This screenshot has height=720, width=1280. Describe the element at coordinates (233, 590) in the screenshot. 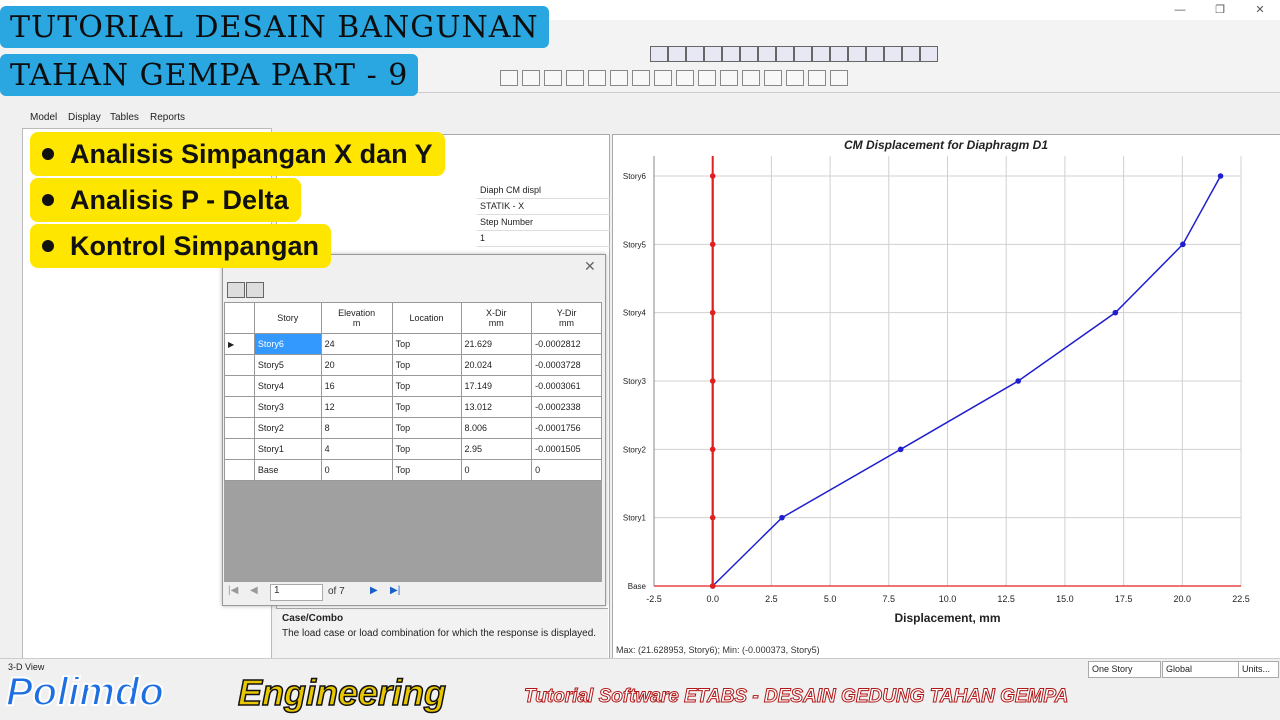

I see `first-record-icon: |◀` at that location.